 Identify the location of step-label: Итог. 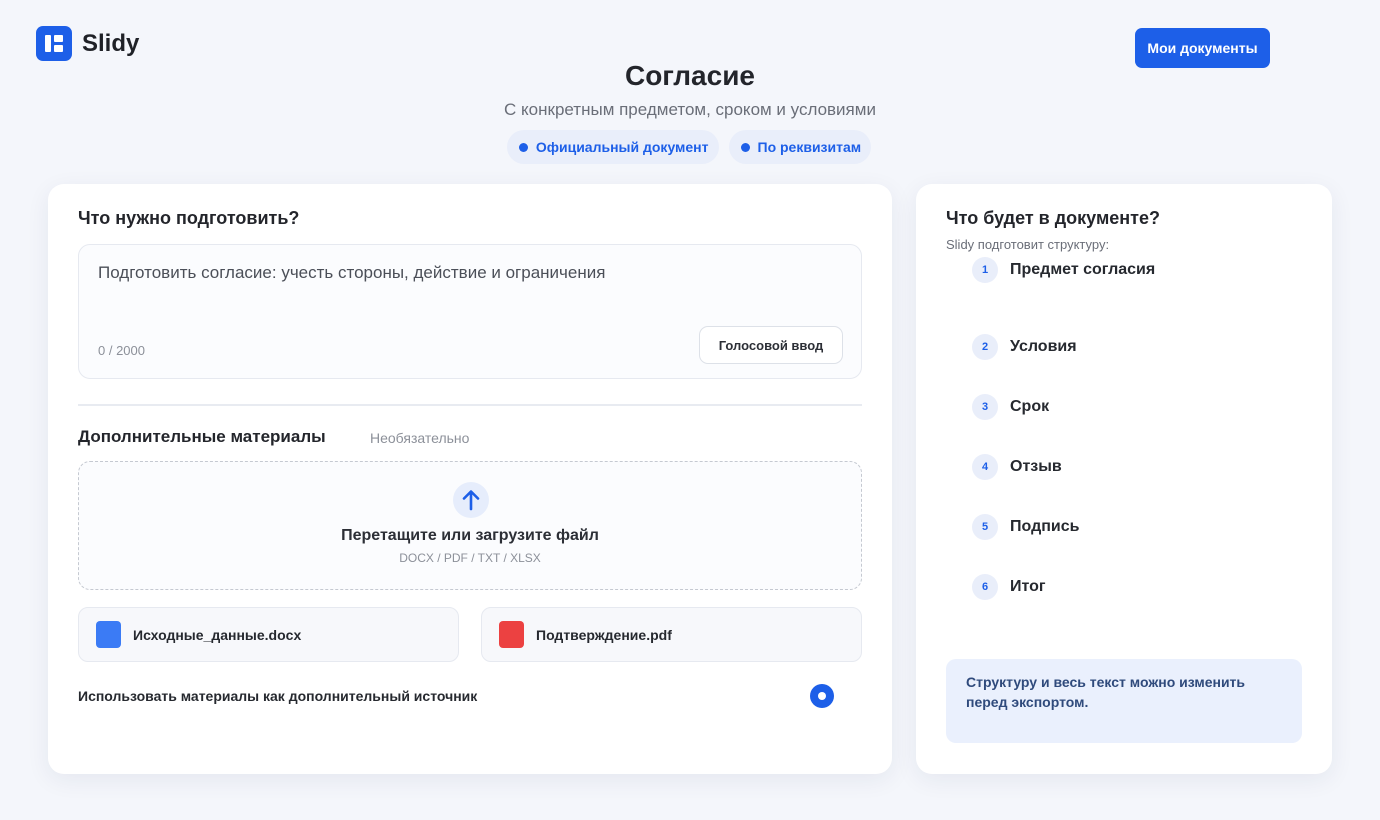
(1028, 586).